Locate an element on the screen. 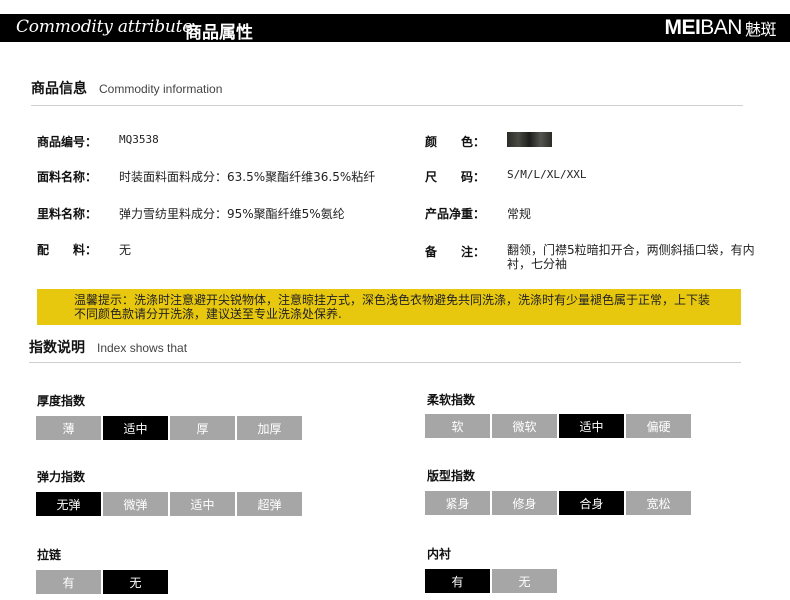 Image resolution: width=790 pixels, height=600 pixels. index-chip: 宽松 is located at coordinates (658, 503).